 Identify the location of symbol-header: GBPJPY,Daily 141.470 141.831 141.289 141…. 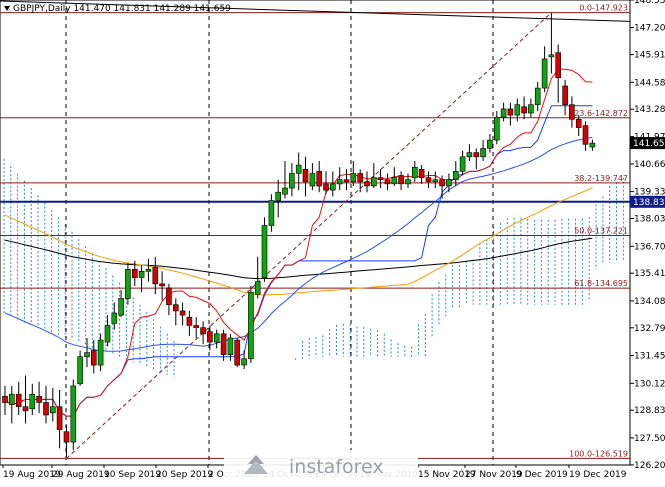
(117, 9).